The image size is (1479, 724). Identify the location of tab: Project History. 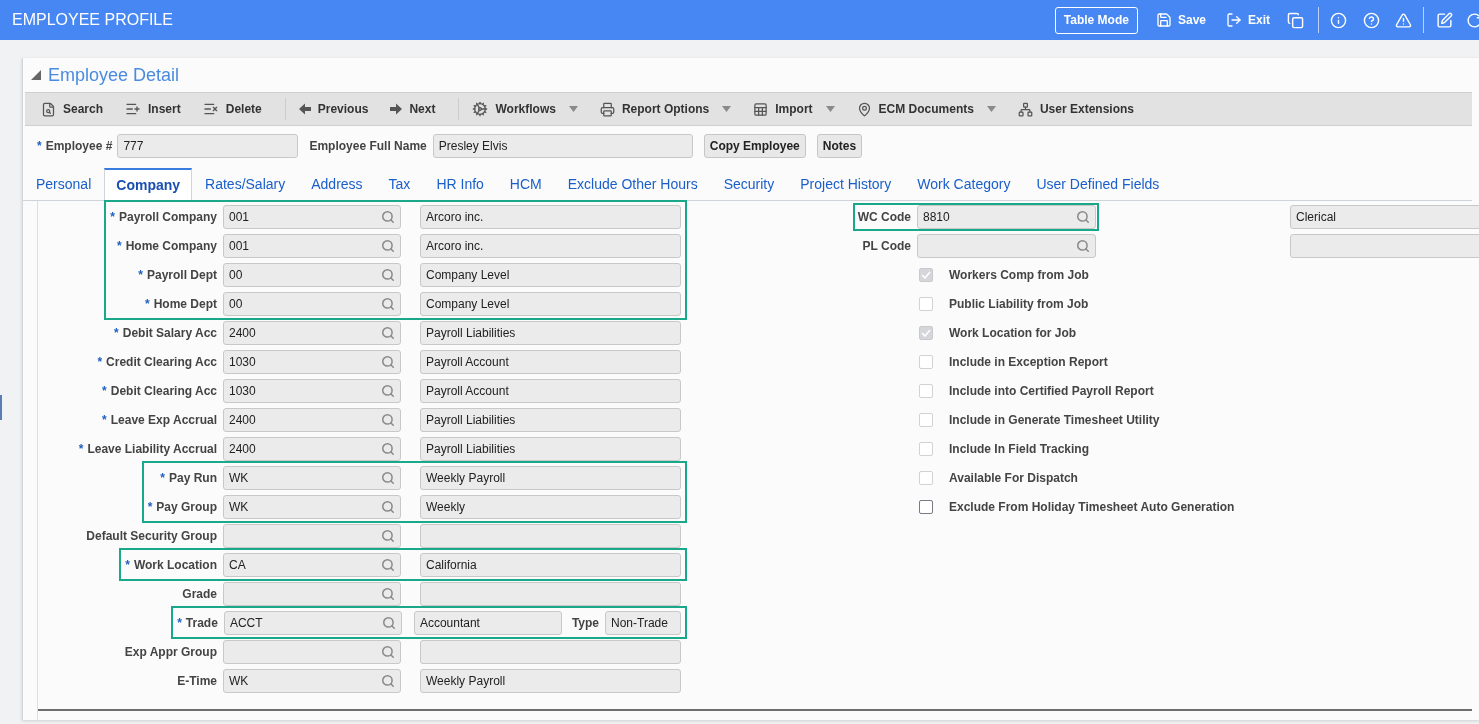
(846, 184).